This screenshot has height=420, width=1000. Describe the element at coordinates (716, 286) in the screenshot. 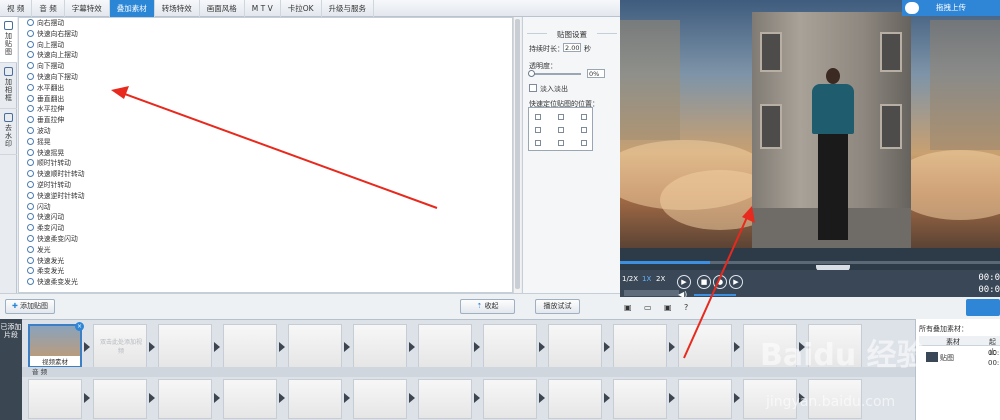

I see `arrow-to-preview` at that location.